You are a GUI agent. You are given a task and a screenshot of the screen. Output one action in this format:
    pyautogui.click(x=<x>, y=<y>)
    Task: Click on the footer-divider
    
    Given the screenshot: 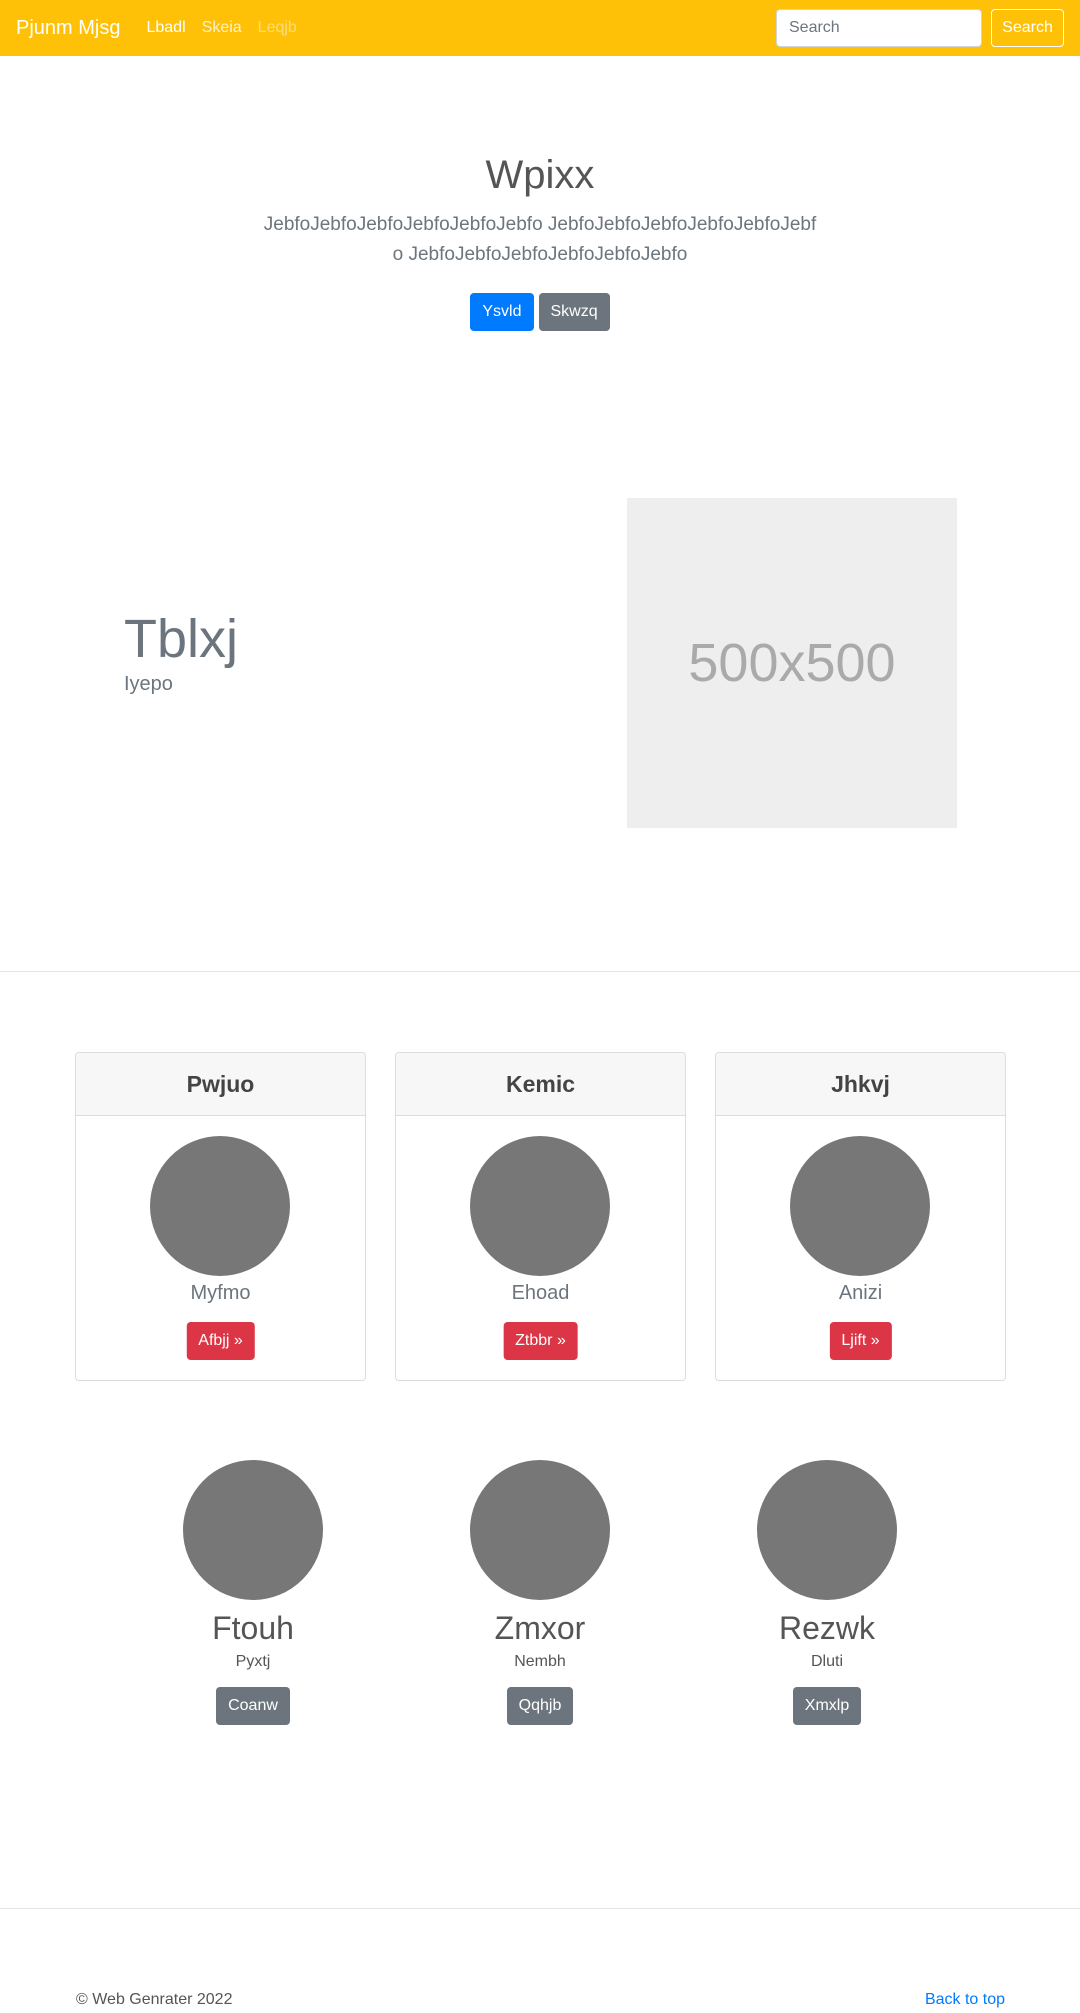 What is the action you would take?
    pyautogui.click(x=540, y=1908)
    